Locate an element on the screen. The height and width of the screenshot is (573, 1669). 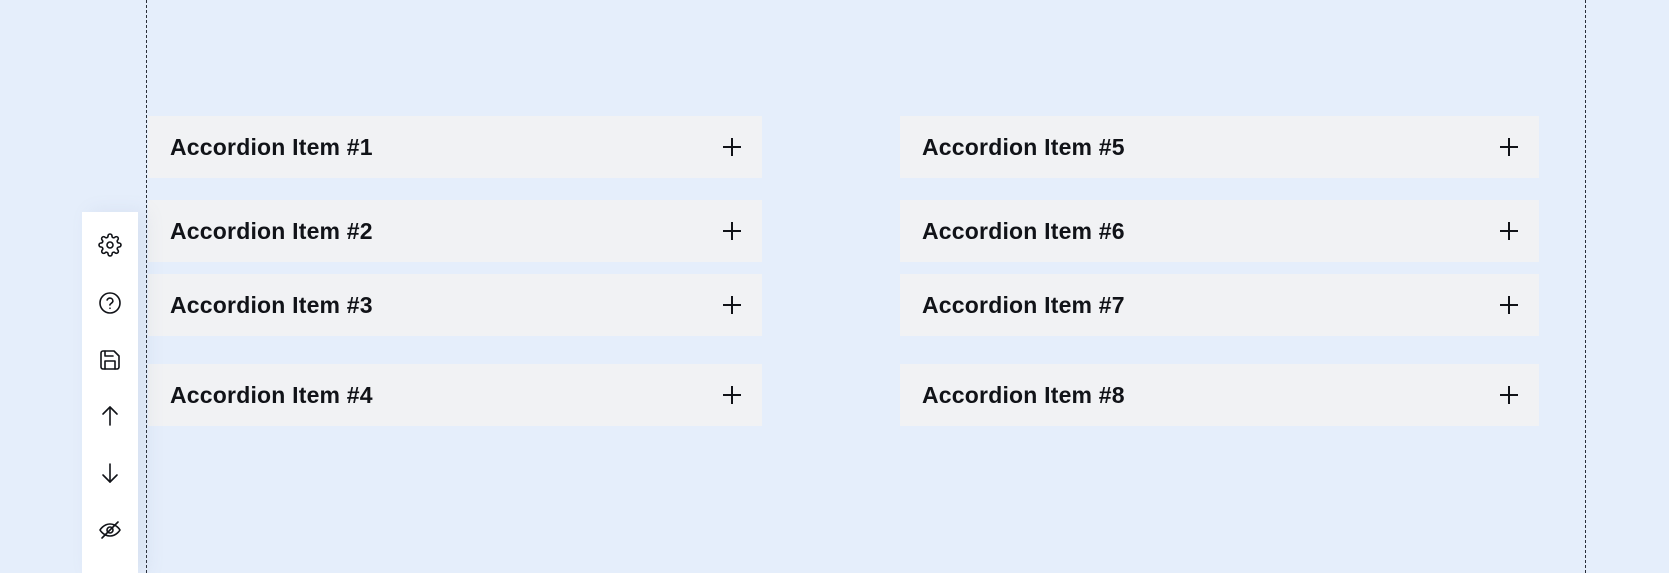
arrow-up-icon is located at coordinates (110, 418).